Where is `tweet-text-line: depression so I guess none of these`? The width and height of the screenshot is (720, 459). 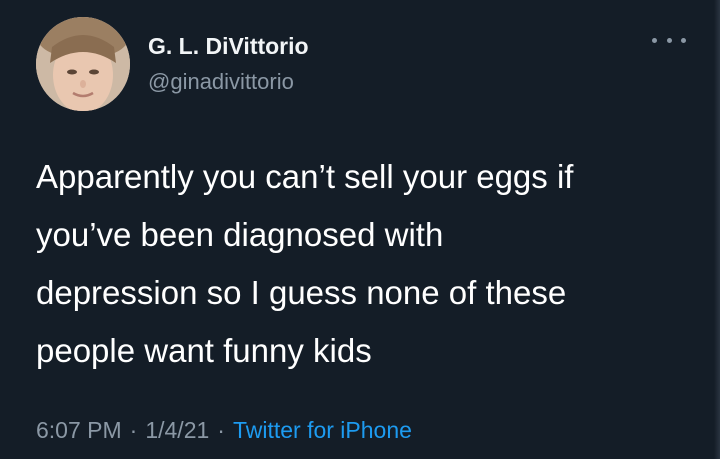
tweet-text-line: depression so I guess none of these is located at coordinates (301, 292).